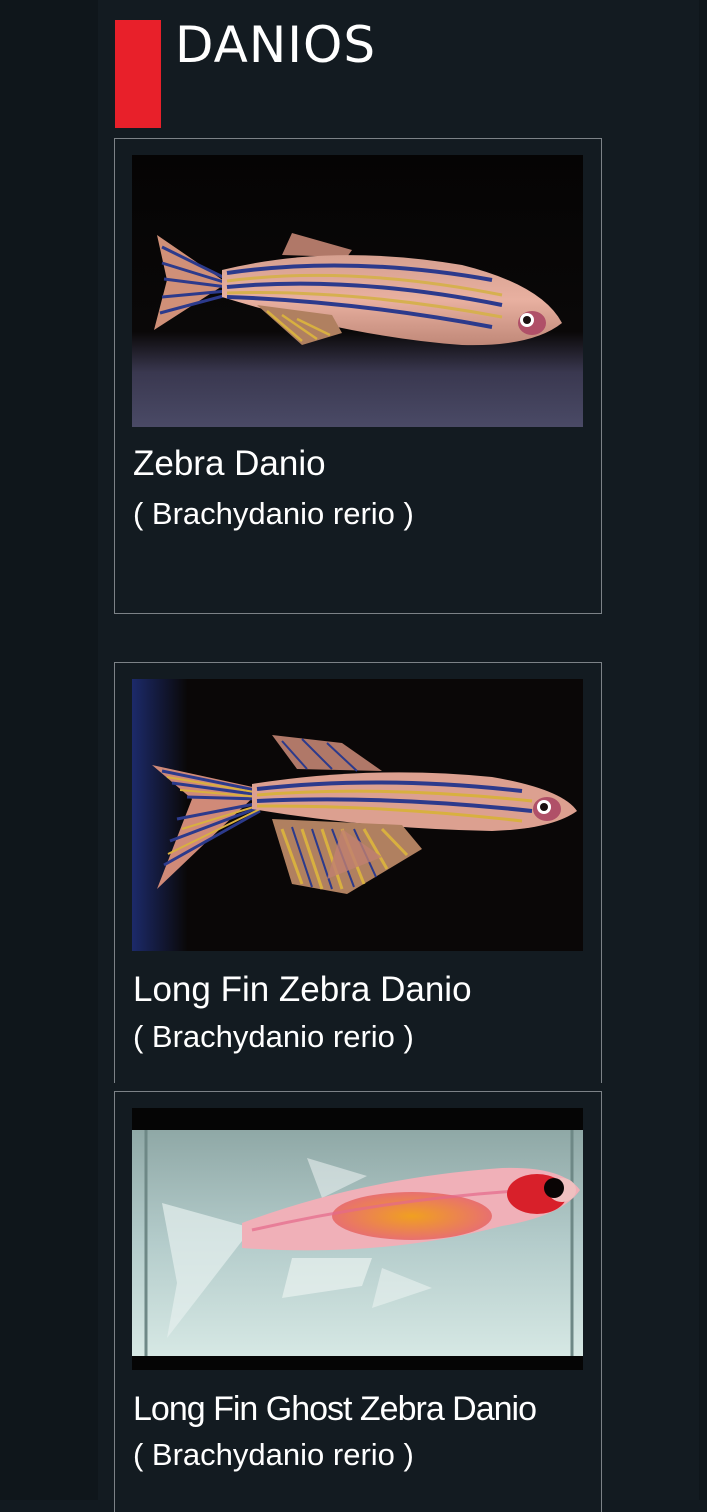  What do you see at coordinates (335, 1409) in the screenshot?
I see `fish-common-name: Long Fin Ghost Zebra Danio` at bounding box center [335, 1409].